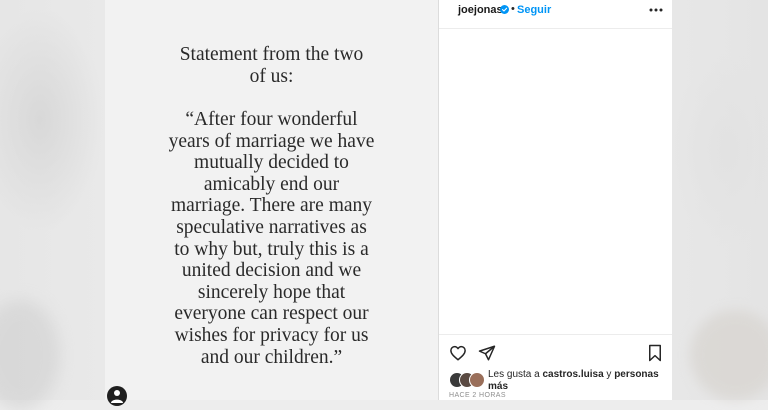  Describe the element at coordinates (609, 374) in the screenshot. I see `likes-middle: y` at that location.